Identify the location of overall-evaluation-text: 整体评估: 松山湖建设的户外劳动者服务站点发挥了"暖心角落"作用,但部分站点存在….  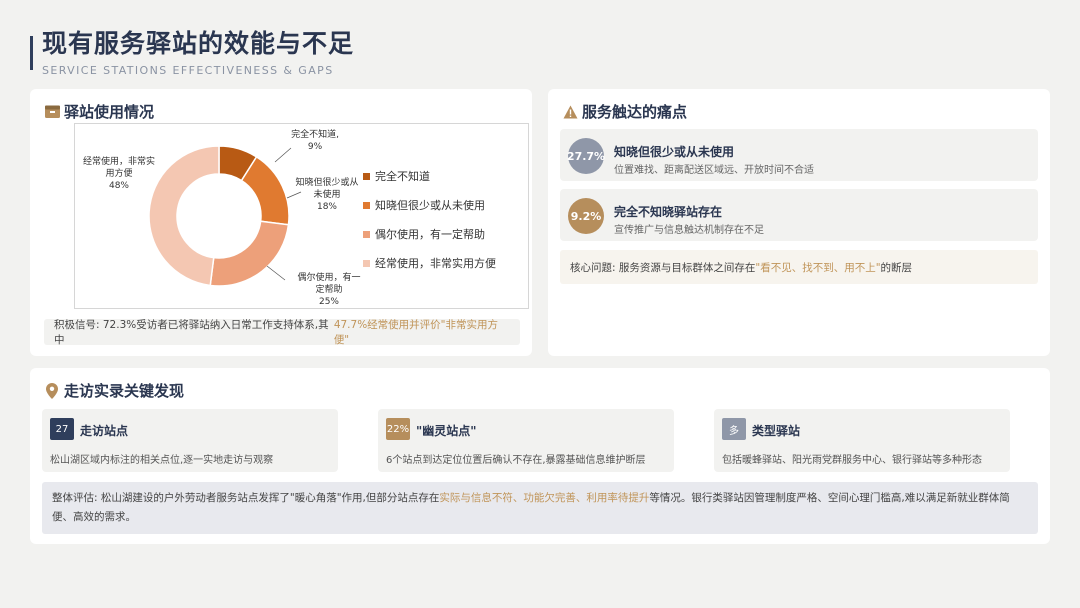
(540, 508).